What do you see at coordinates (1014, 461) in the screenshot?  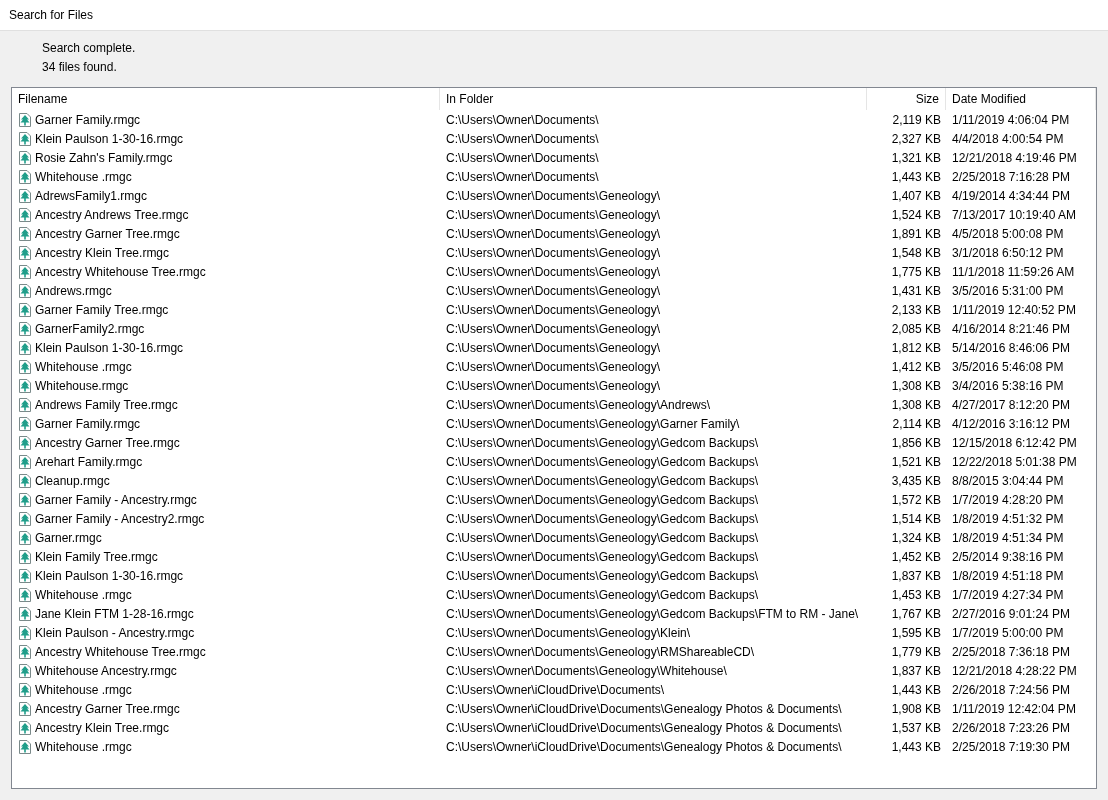 I see `date-modified: 12/22/2018 5:01:38 PM` at bounding box center [1014, 461].